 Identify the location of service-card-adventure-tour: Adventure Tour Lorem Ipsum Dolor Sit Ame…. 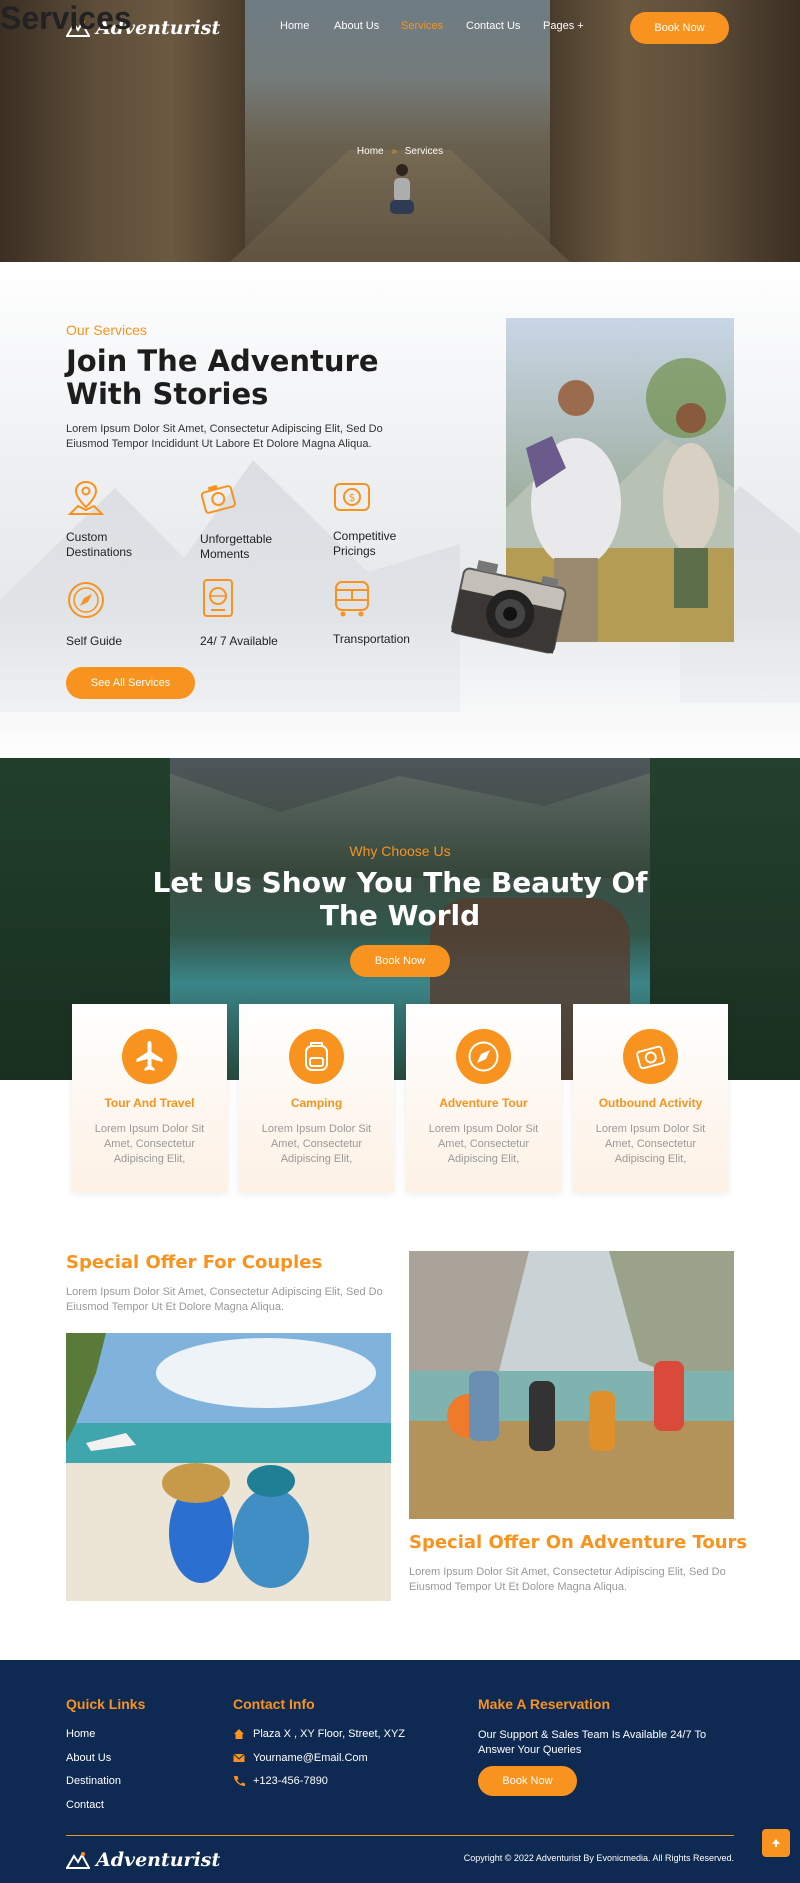
(483, 1098).